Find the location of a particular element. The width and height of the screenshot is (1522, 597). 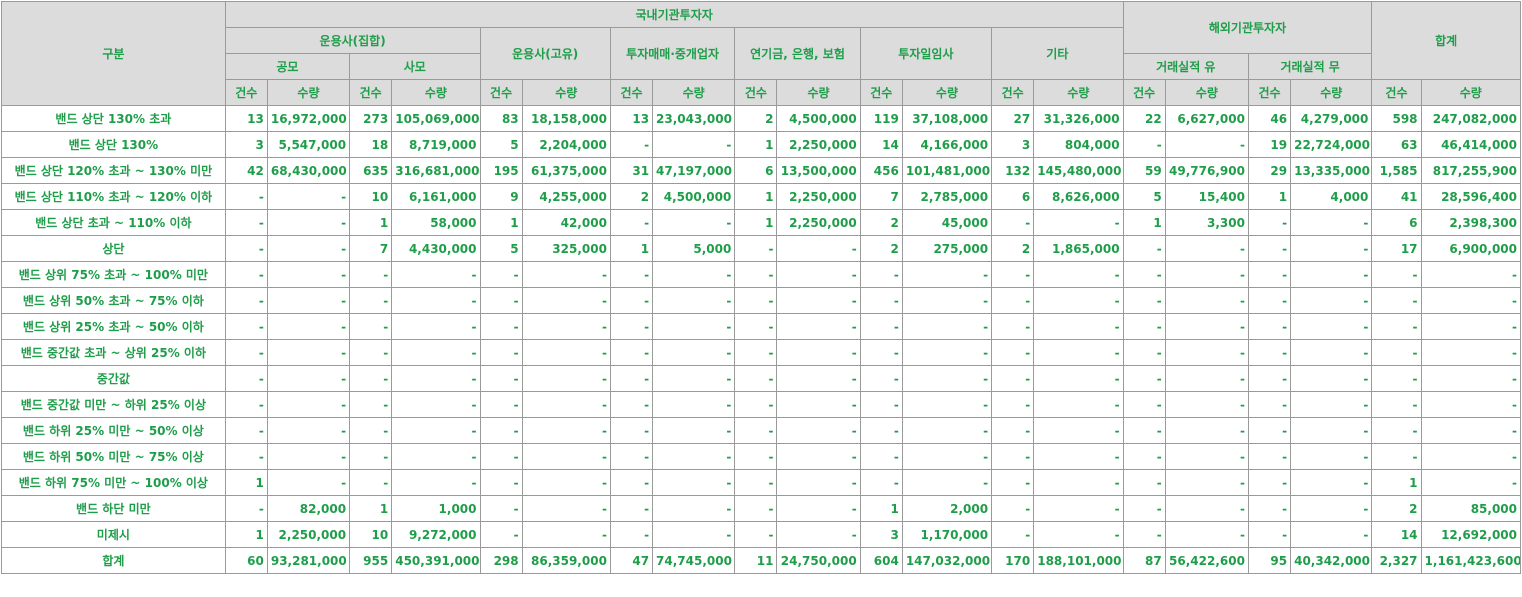

quantity-cell: 2,250,000 is located at coordinates (818, 196).